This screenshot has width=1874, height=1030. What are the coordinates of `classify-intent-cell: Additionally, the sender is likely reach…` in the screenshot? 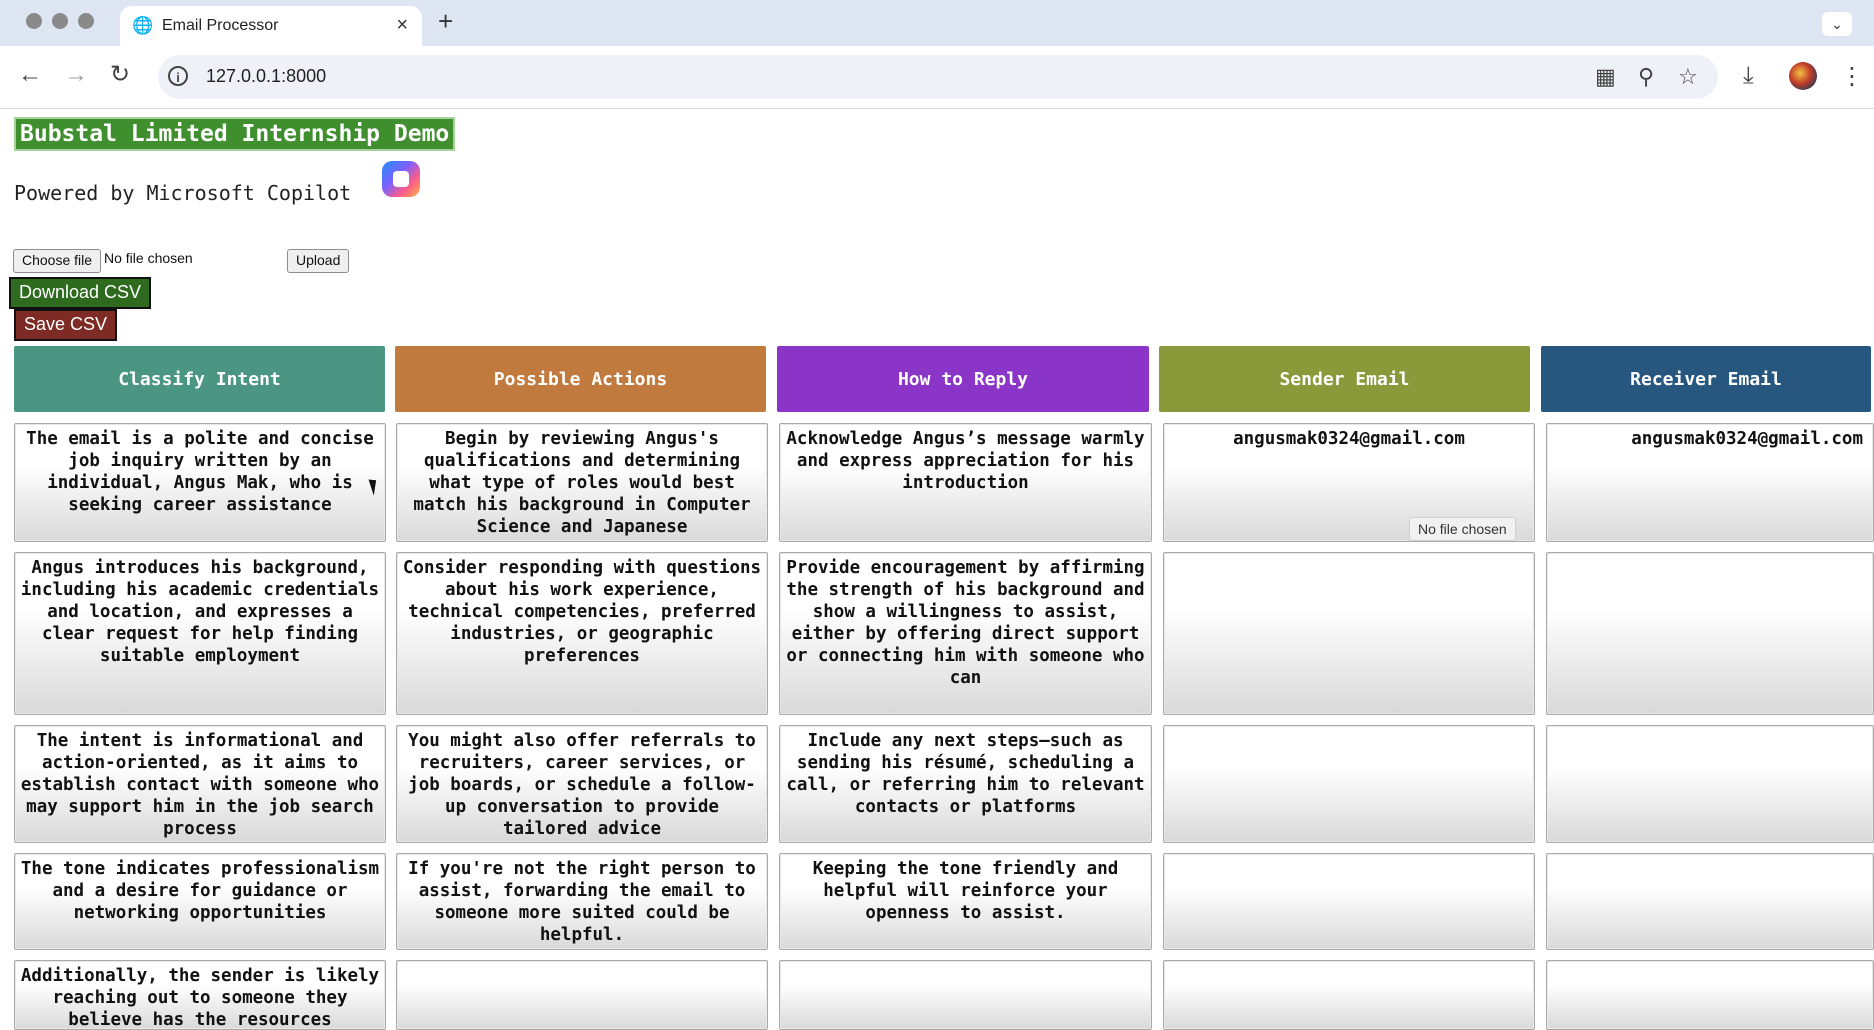 It's located at (200, 995).